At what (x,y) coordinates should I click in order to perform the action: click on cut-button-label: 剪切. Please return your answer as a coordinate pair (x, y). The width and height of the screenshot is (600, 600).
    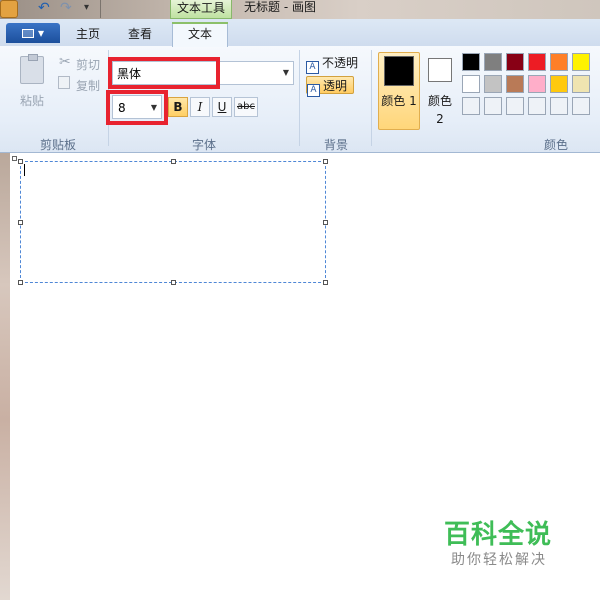
    Looking at the image, I should click on (88, 64).